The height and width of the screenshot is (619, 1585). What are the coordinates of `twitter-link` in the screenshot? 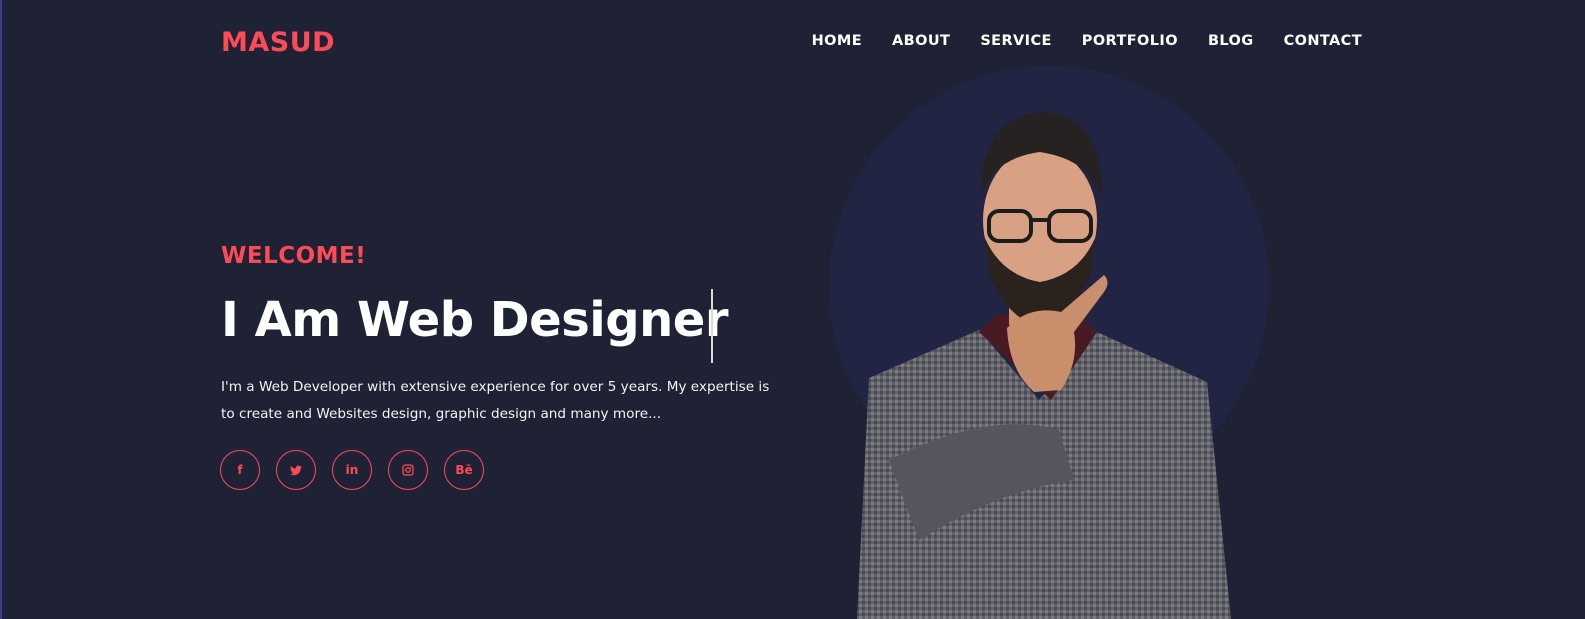 It's located at (296, 470).